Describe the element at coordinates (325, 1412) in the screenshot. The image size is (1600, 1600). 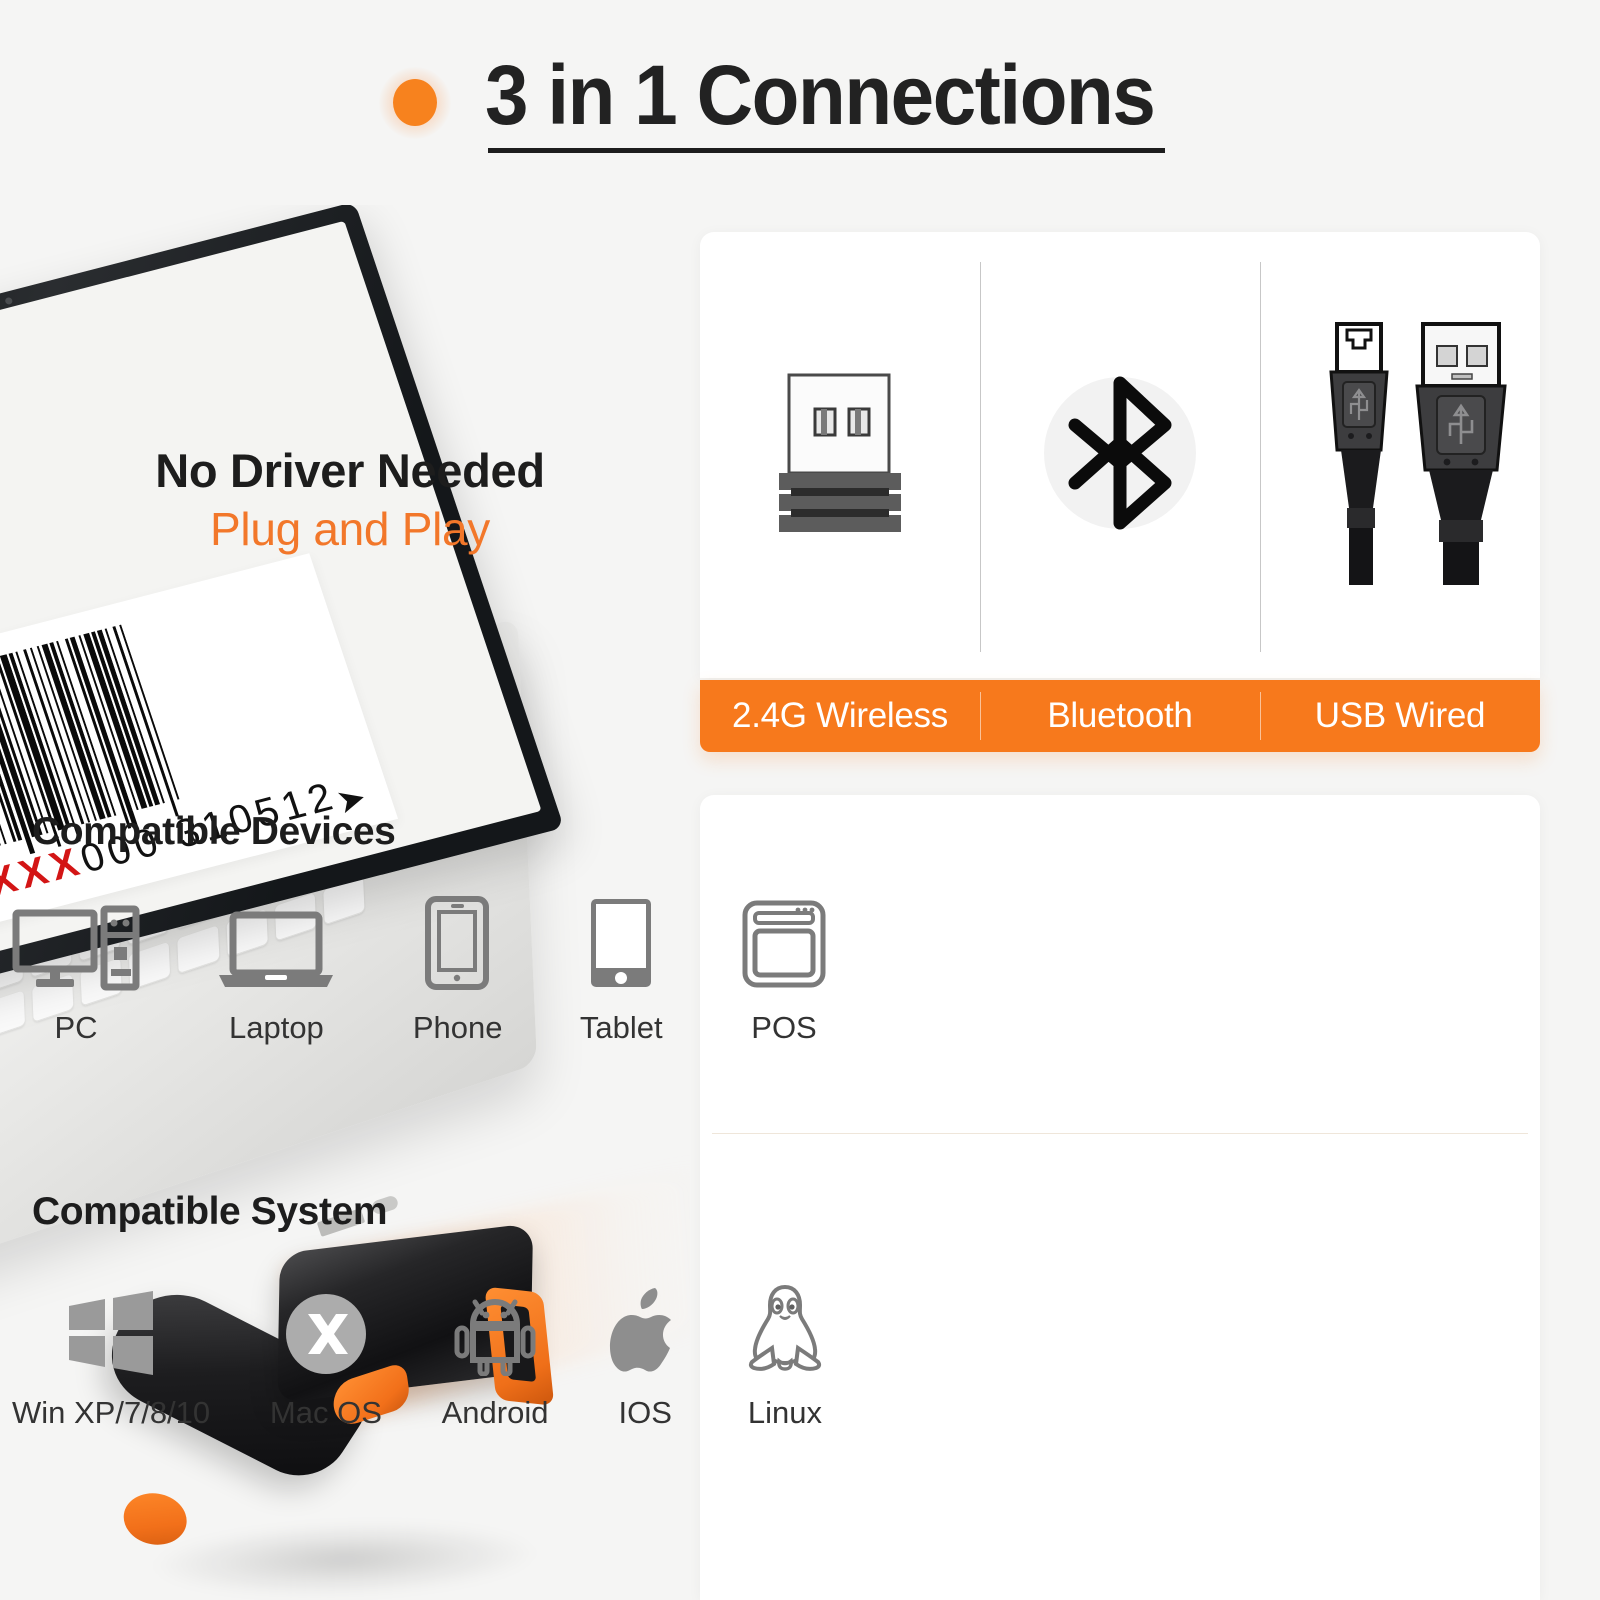
I see `system-label-macos: Mac OS` at that location.